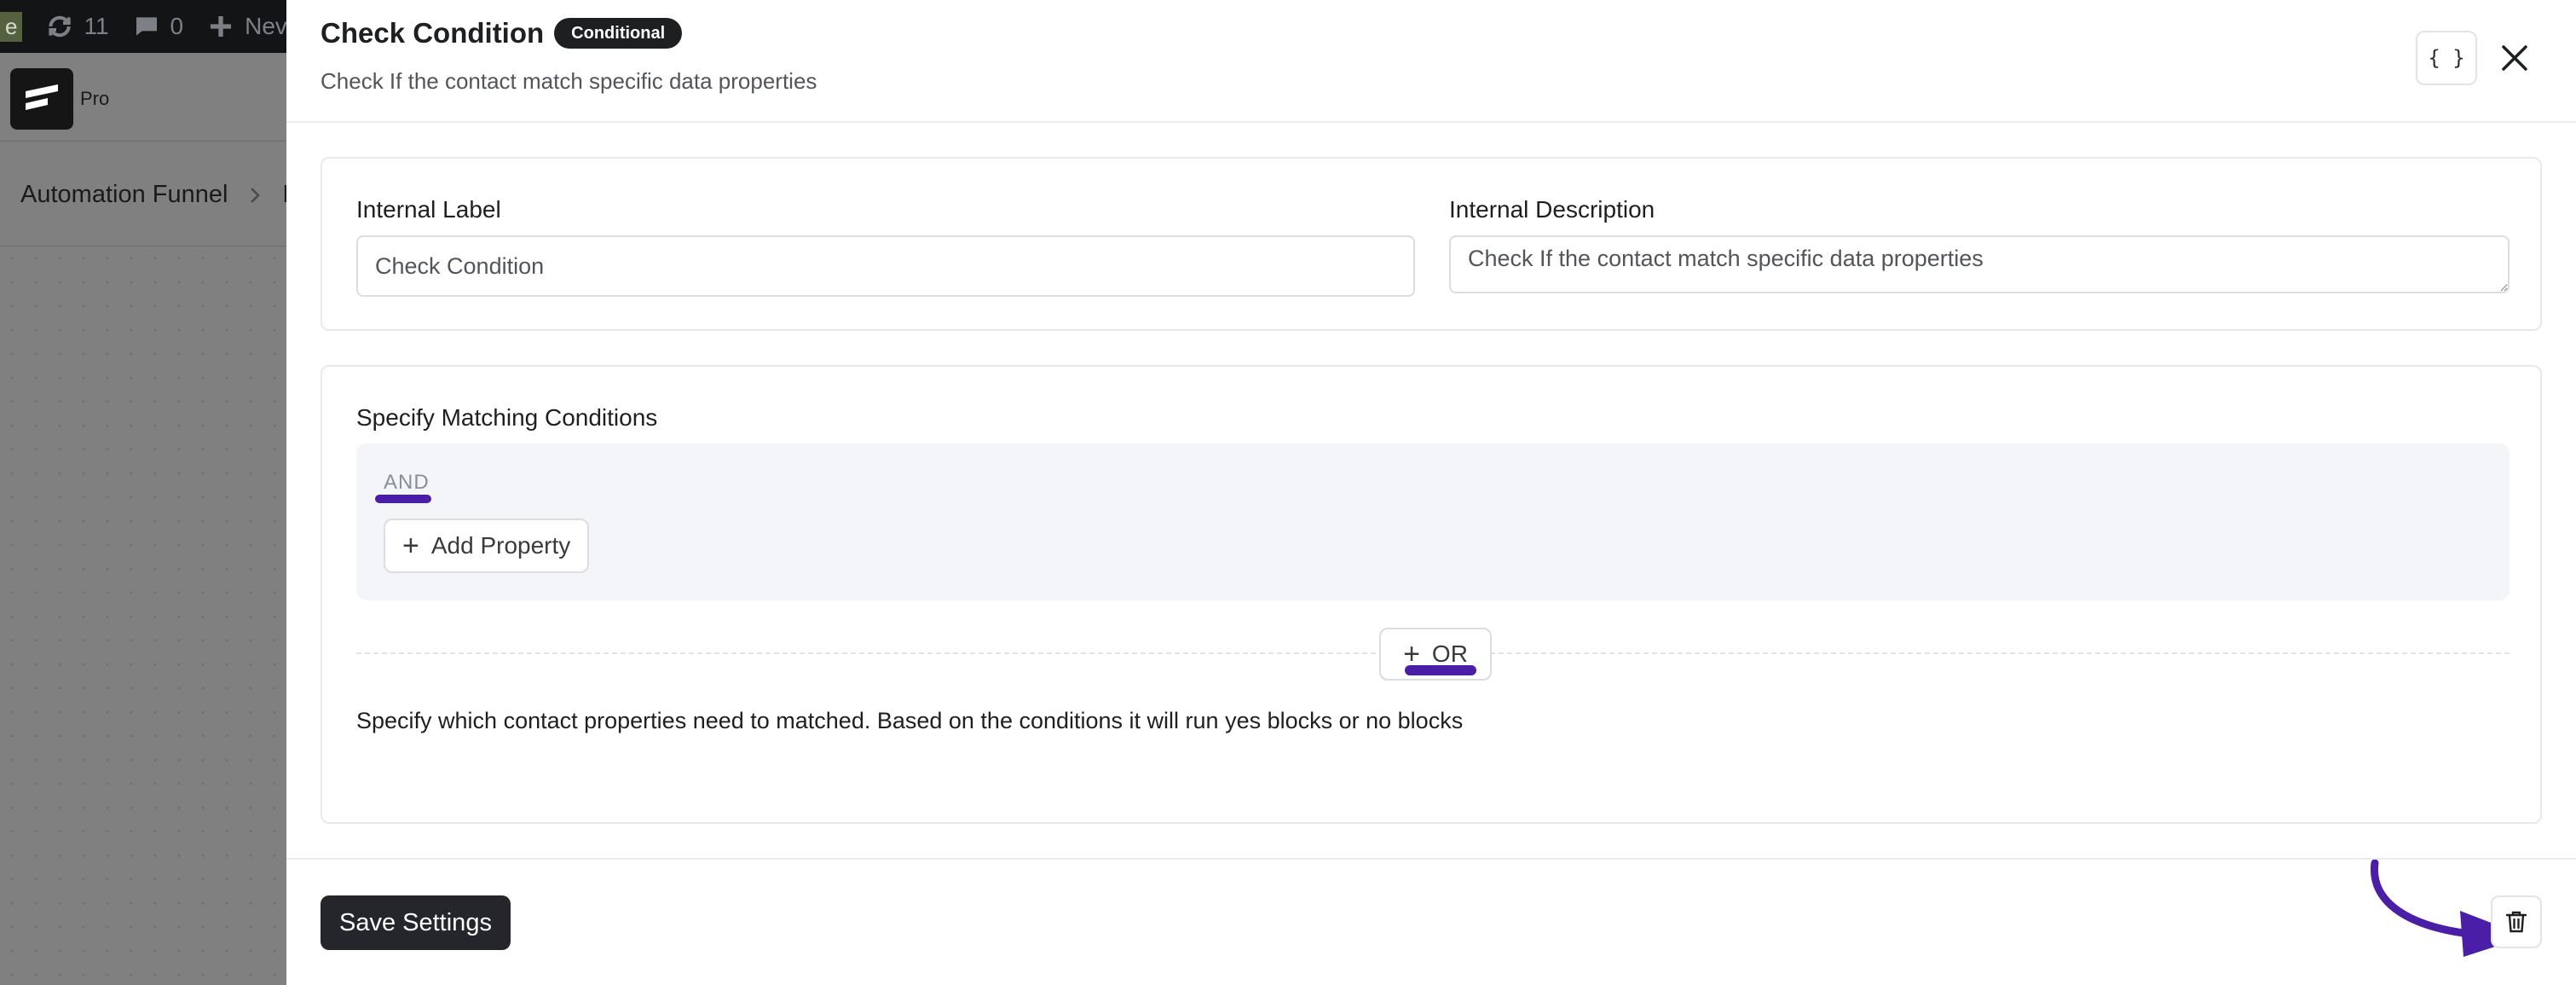  I want to click on breadcrumb: Automation Funnel N, so click(160, 195).